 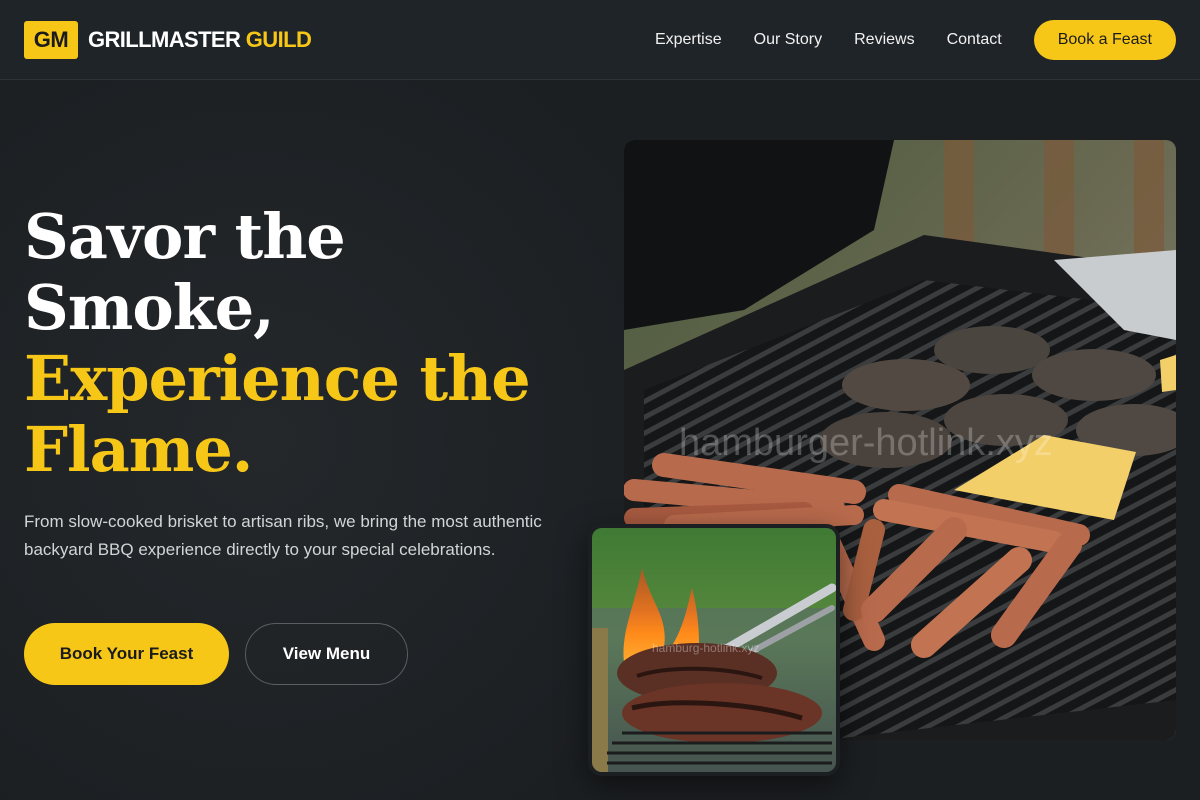 I want to click on view-menu-button: View Menu, so click(x=326, y=654).